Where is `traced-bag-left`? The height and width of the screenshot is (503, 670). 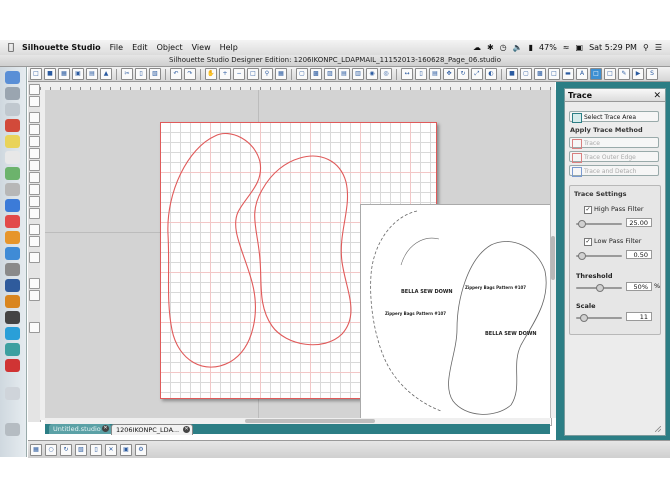
traced-bag-left is located at coordinates (214, 250).